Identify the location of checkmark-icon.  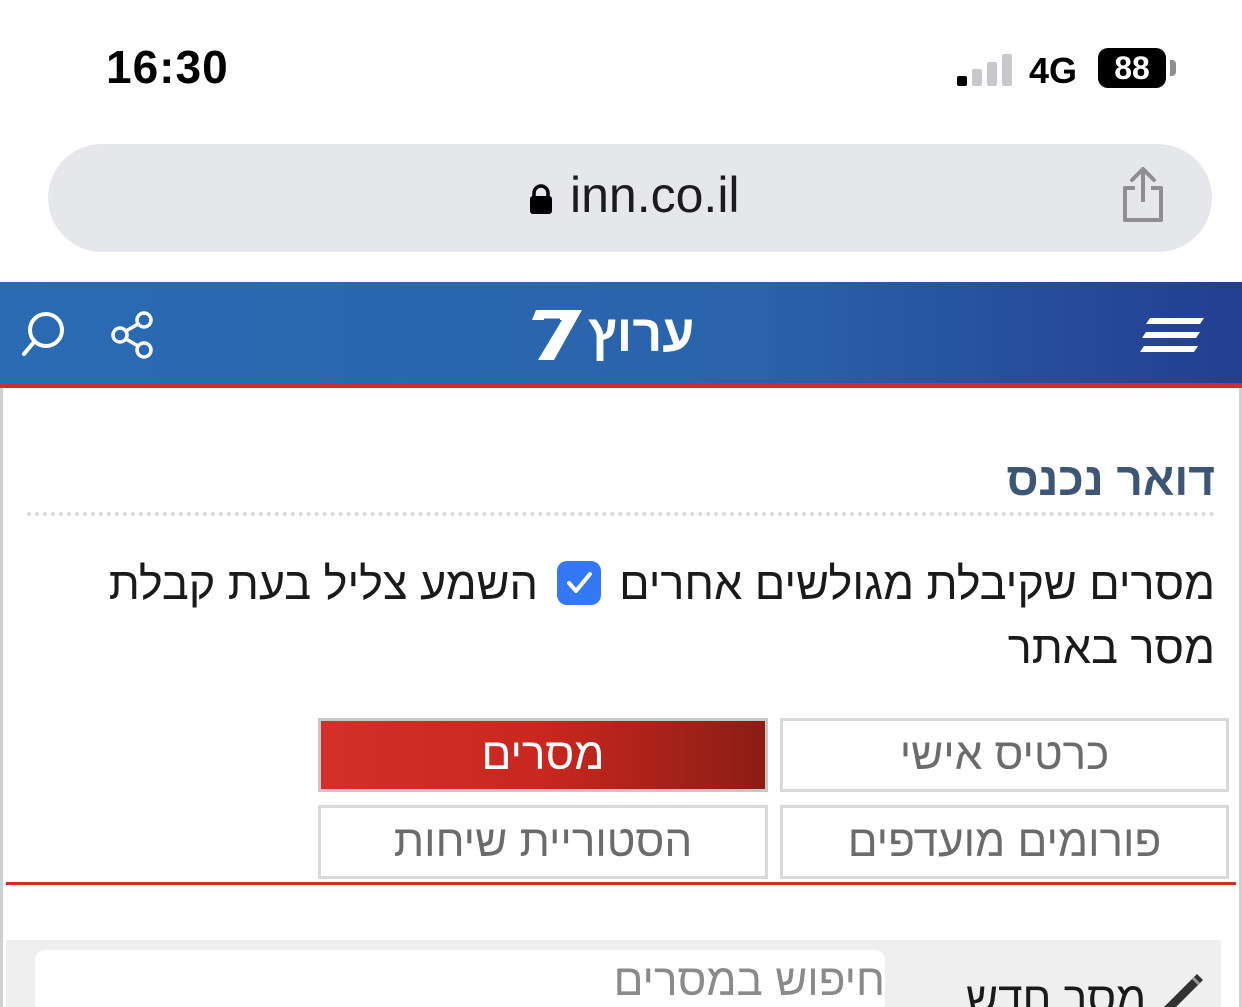
(579, 583).